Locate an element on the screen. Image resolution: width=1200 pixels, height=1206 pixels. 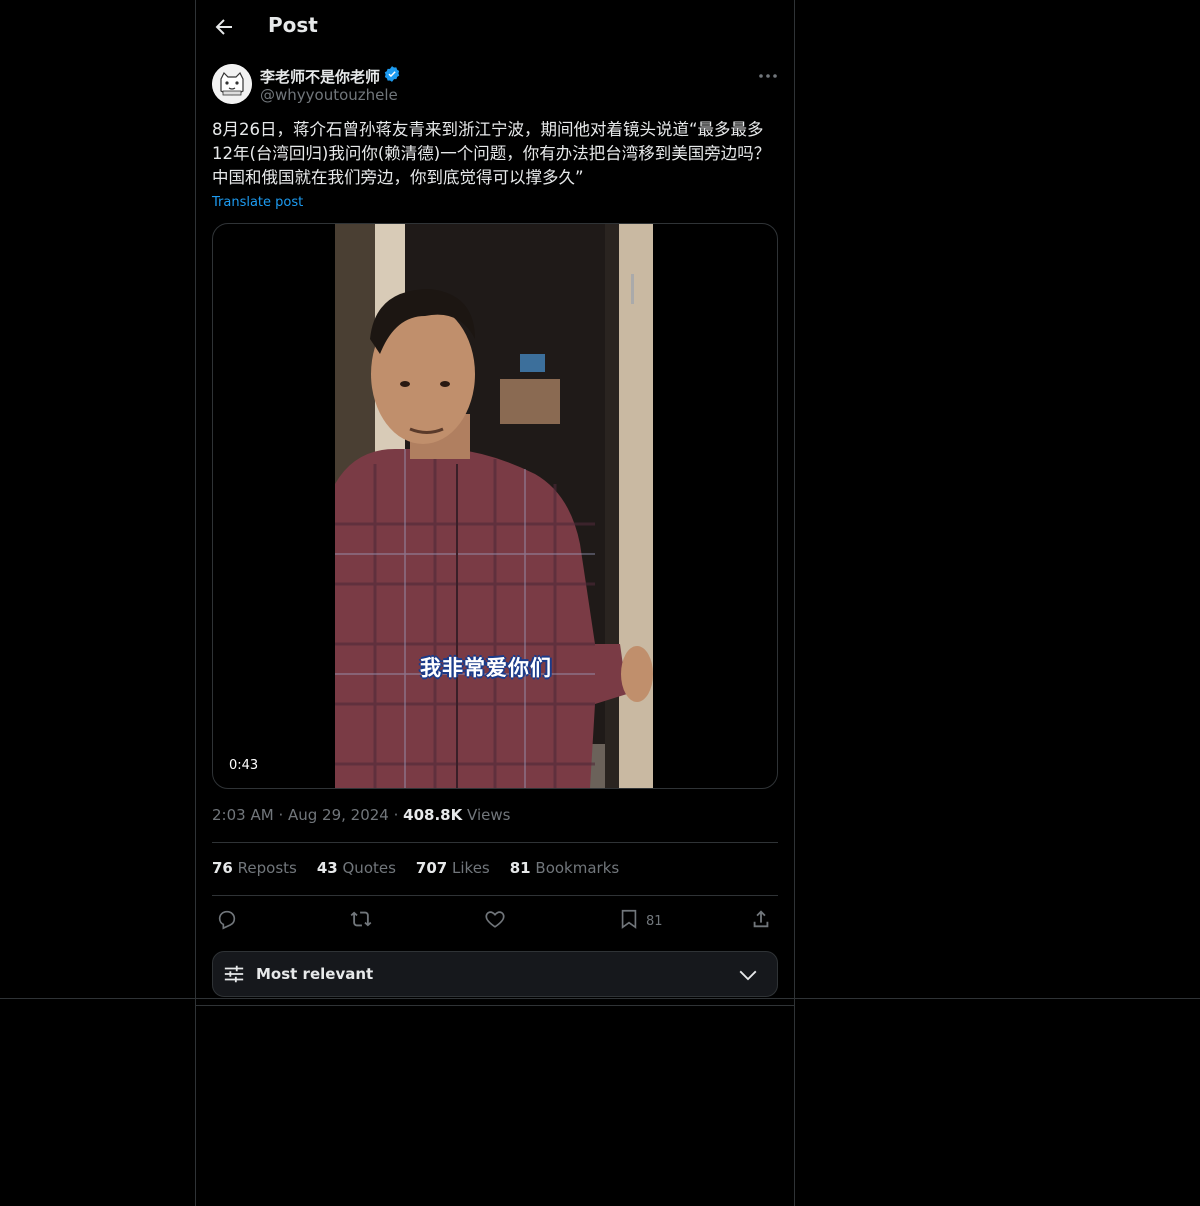
top-bar: Post is located at coordinates (495, 27).